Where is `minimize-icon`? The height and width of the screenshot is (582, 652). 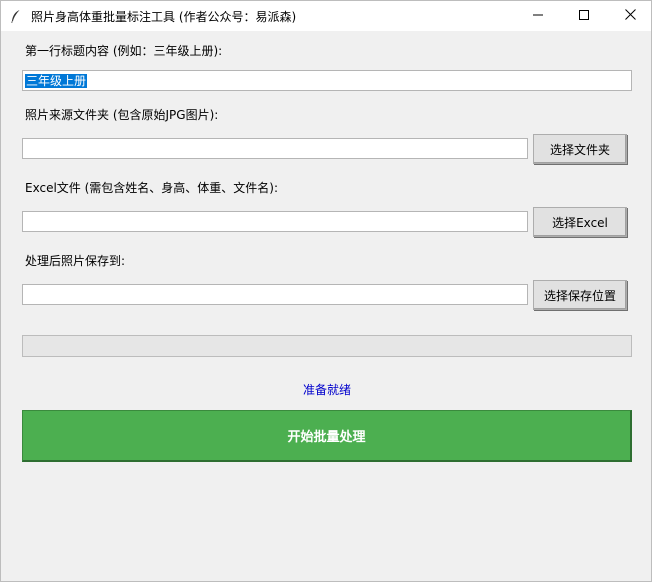
minimize-icon is located at coordinates (538, 16).